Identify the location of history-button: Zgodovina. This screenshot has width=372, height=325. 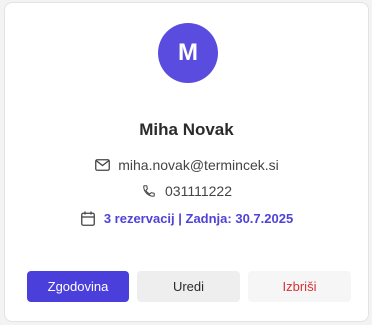
(78, 286).